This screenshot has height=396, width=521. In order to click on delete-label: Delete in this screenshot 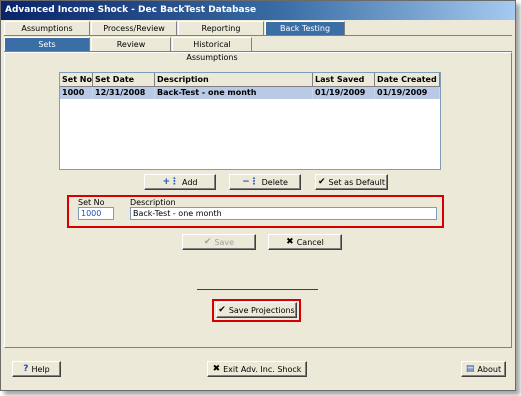, I will do `click(274, 182)`.